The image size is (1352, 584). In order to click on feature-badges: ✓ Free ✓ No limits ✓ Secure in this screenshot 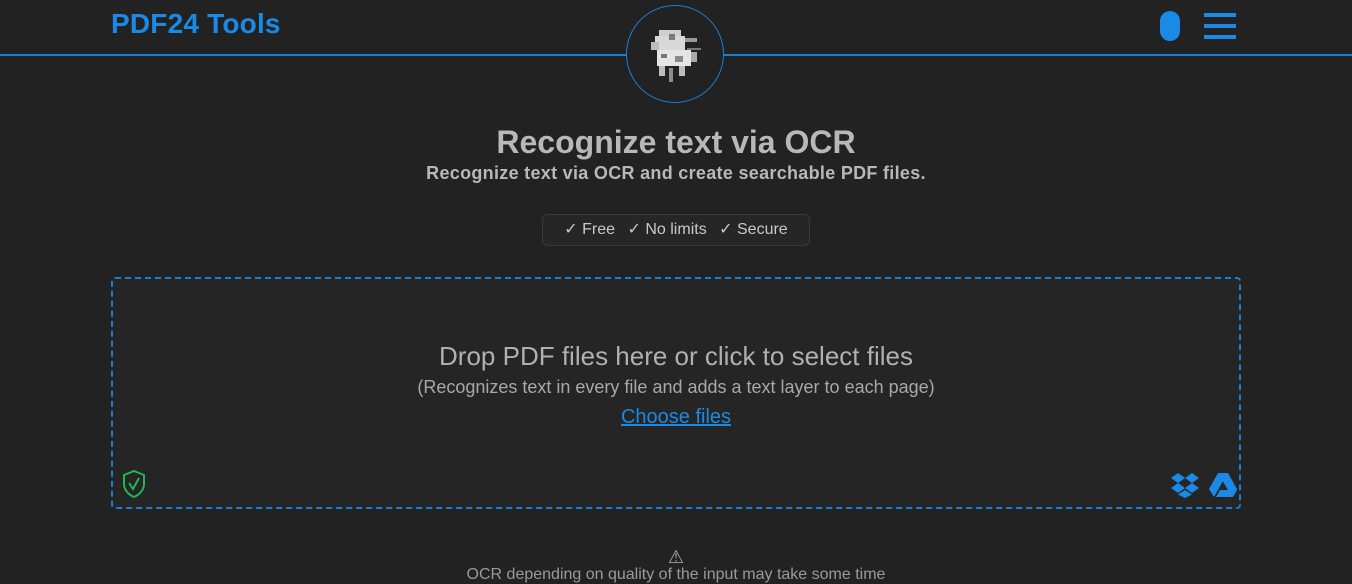, I will do `click(676, 230)`.